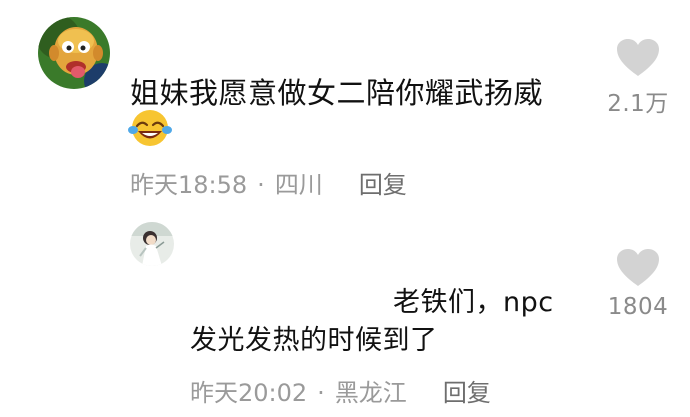 The image size is (690, 417). What do you see at coordinates (467, 390) in the screenshot?
I see `comment-2-reply-button: 回复` at bounding box center [467, 390].